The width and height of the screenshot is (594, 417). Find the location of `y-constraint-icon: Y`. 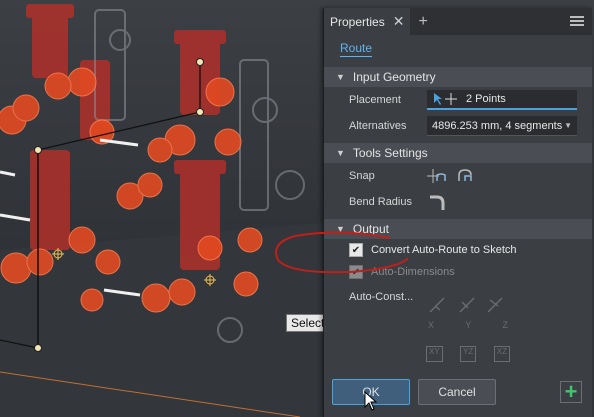

y-constraint-icon: Y is located at coordinates (468, 325).